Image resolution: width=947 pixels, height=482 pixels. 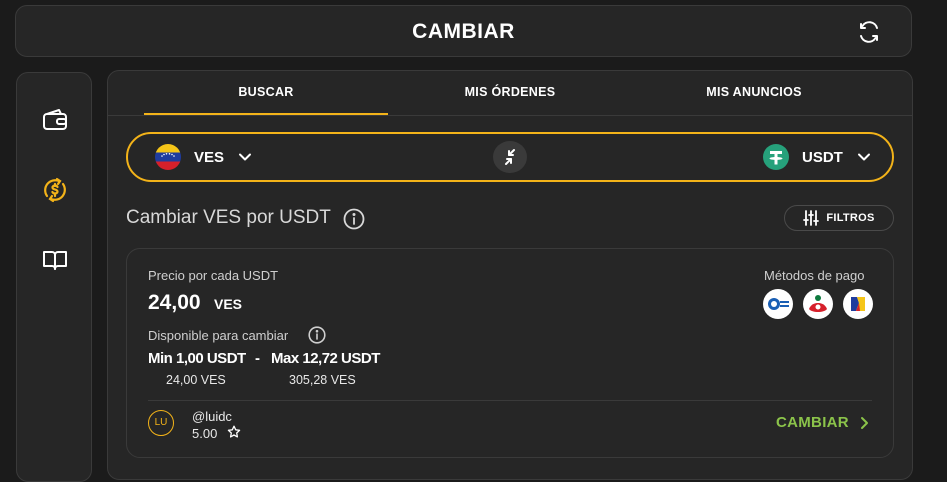 I want to click on card-divider, so click(x=510, y=400).